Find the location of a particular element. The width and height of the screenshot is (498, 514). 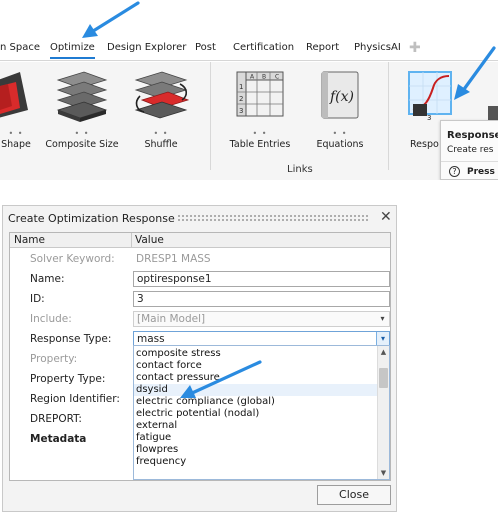

dialog-title: Create Optimization Response is located at coordinates (91, 218).